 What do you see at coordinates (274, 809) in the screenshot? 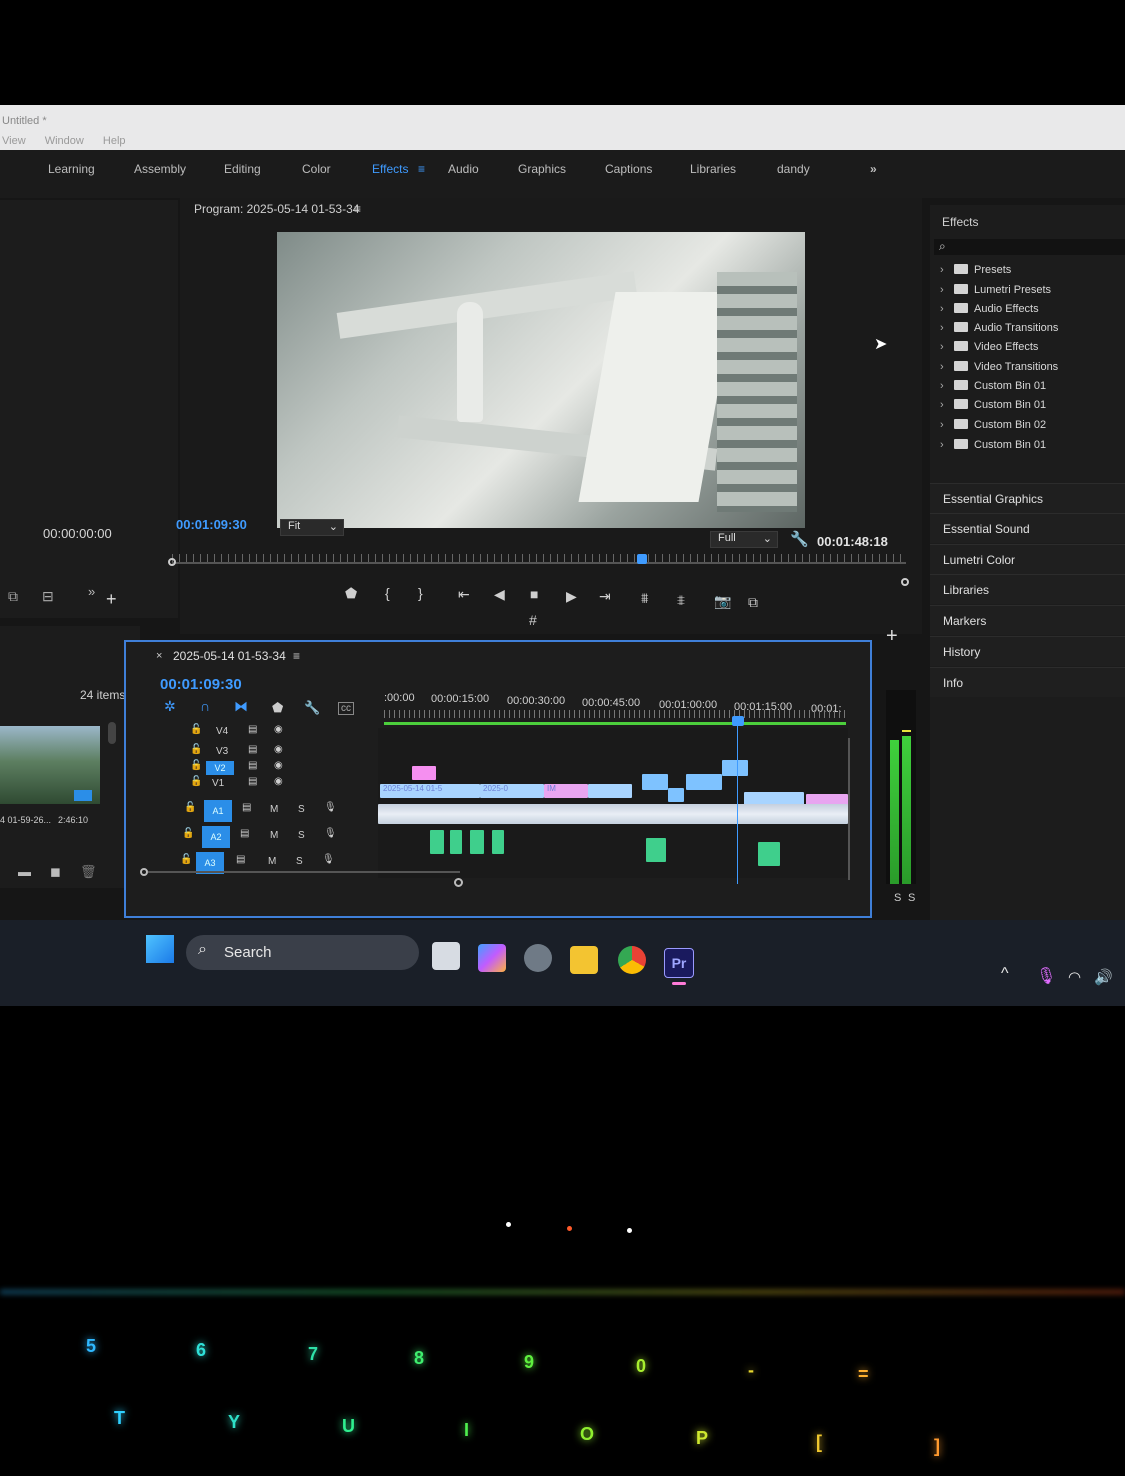
I see `mute-button: M` at bounding box center [274, 809].